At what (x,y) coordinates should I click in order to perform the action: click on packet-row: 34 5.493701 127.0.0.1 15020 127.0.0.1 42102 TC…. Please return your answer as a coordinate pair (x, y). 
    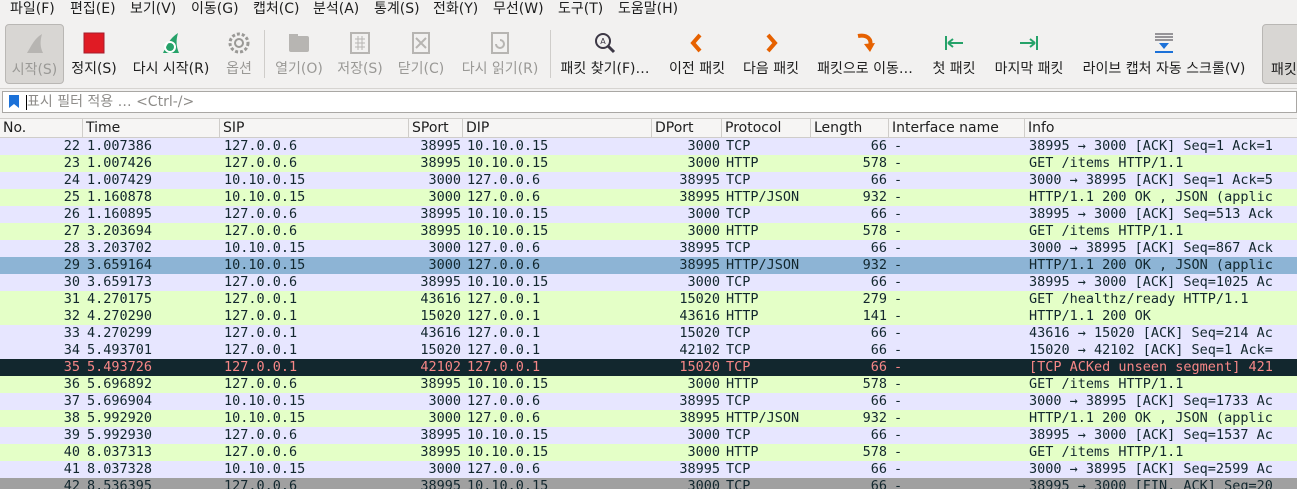
    Looking at the image, I should click on (648, 350).